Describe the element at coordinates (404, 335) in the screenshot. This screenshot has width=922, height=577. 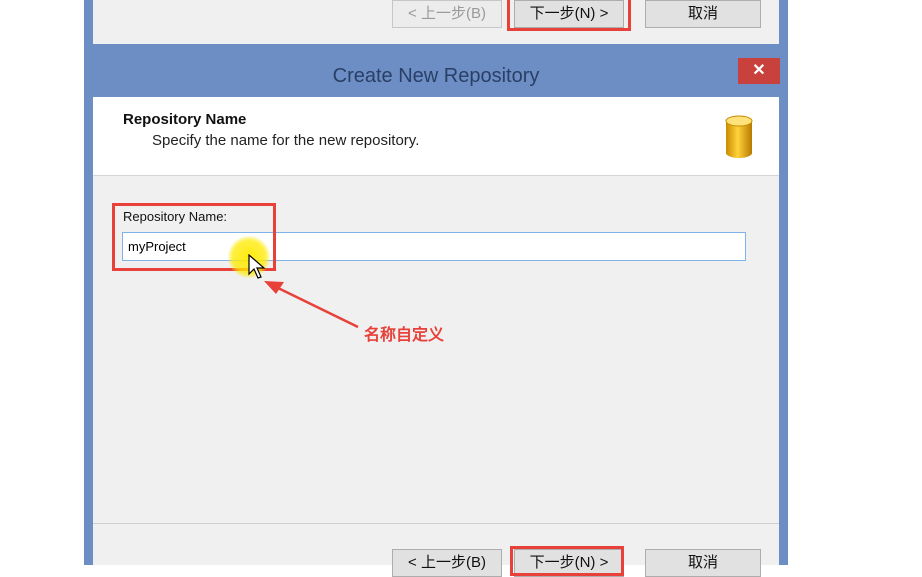
I see `annotation-text: 名称自定义` at that location.